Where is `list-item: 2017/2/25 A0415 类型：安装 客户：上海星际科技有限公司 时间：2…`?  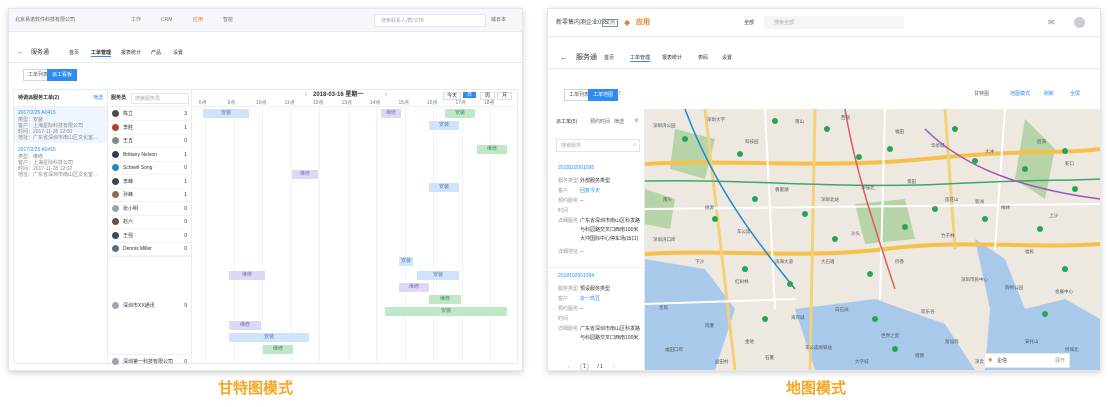 list-item: 2017/2/25 A0415 类型：安装 客户：上海星际科技有限公司 时间：2… is located at coordinates (60, 125).